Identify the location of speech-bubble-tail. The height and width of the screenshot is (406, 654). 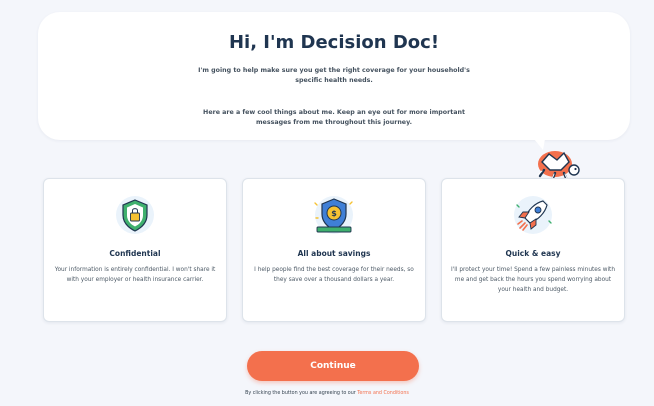
(536, 139).